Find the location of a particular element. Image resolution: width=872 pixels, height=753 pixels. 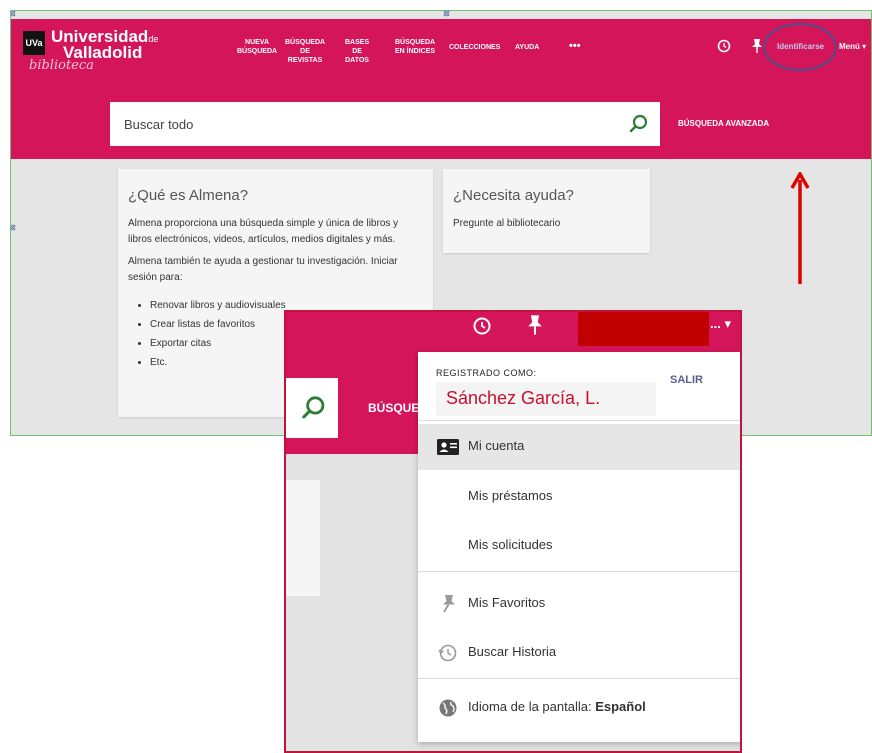

menu-item-label: Mis solicitudes is located at coordinates (510, 544).